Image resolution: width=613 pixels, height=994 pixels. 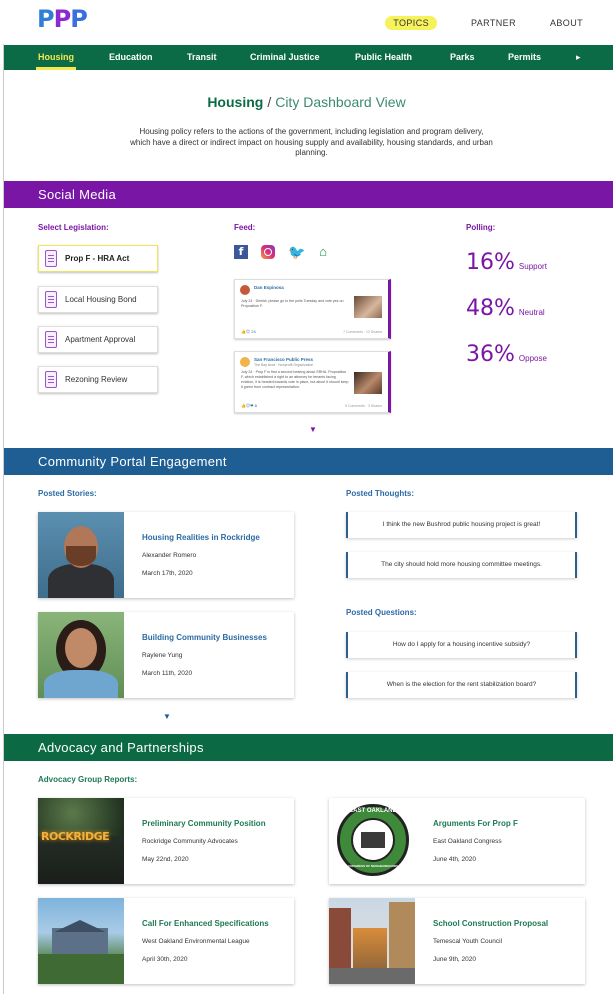 What do you see at coordinates (308, 194) in the screenshot?
I see `social-media-header: Social Media` at bounding box center [308, 194].